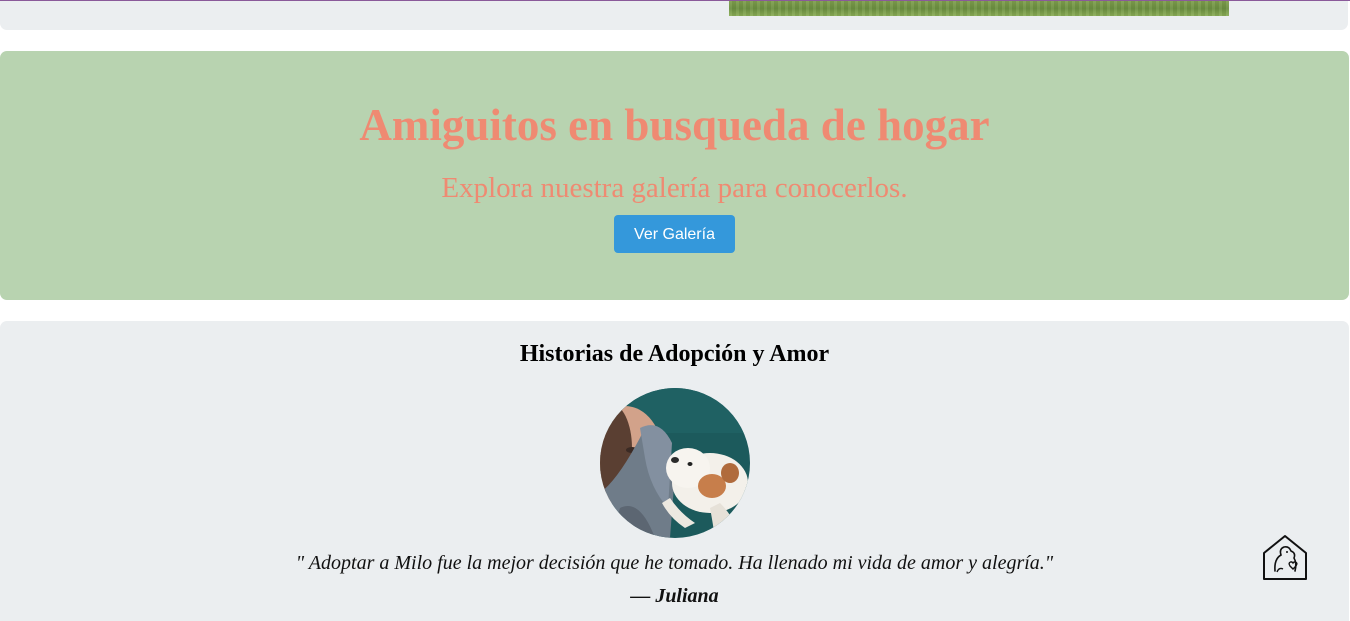 This screenshot has width=1350, height=621. What do you see at coordinates (674, 188) in the screenshot?
I see `hero-subtitle: Explora nuestra galería para conocerlos.` at bounding box center [674, 188].